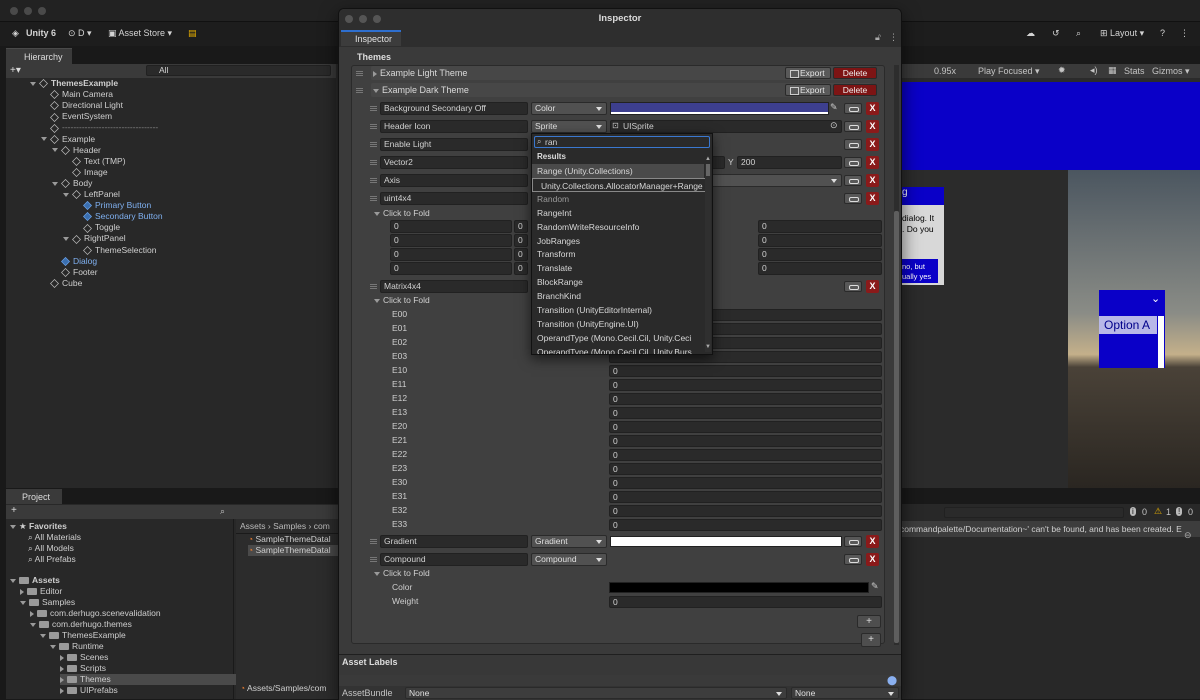  What do you see at coordinates (76, 150) in the screenshot?
I see `hierarchy-item: Header` at bounding box center [76, 150].